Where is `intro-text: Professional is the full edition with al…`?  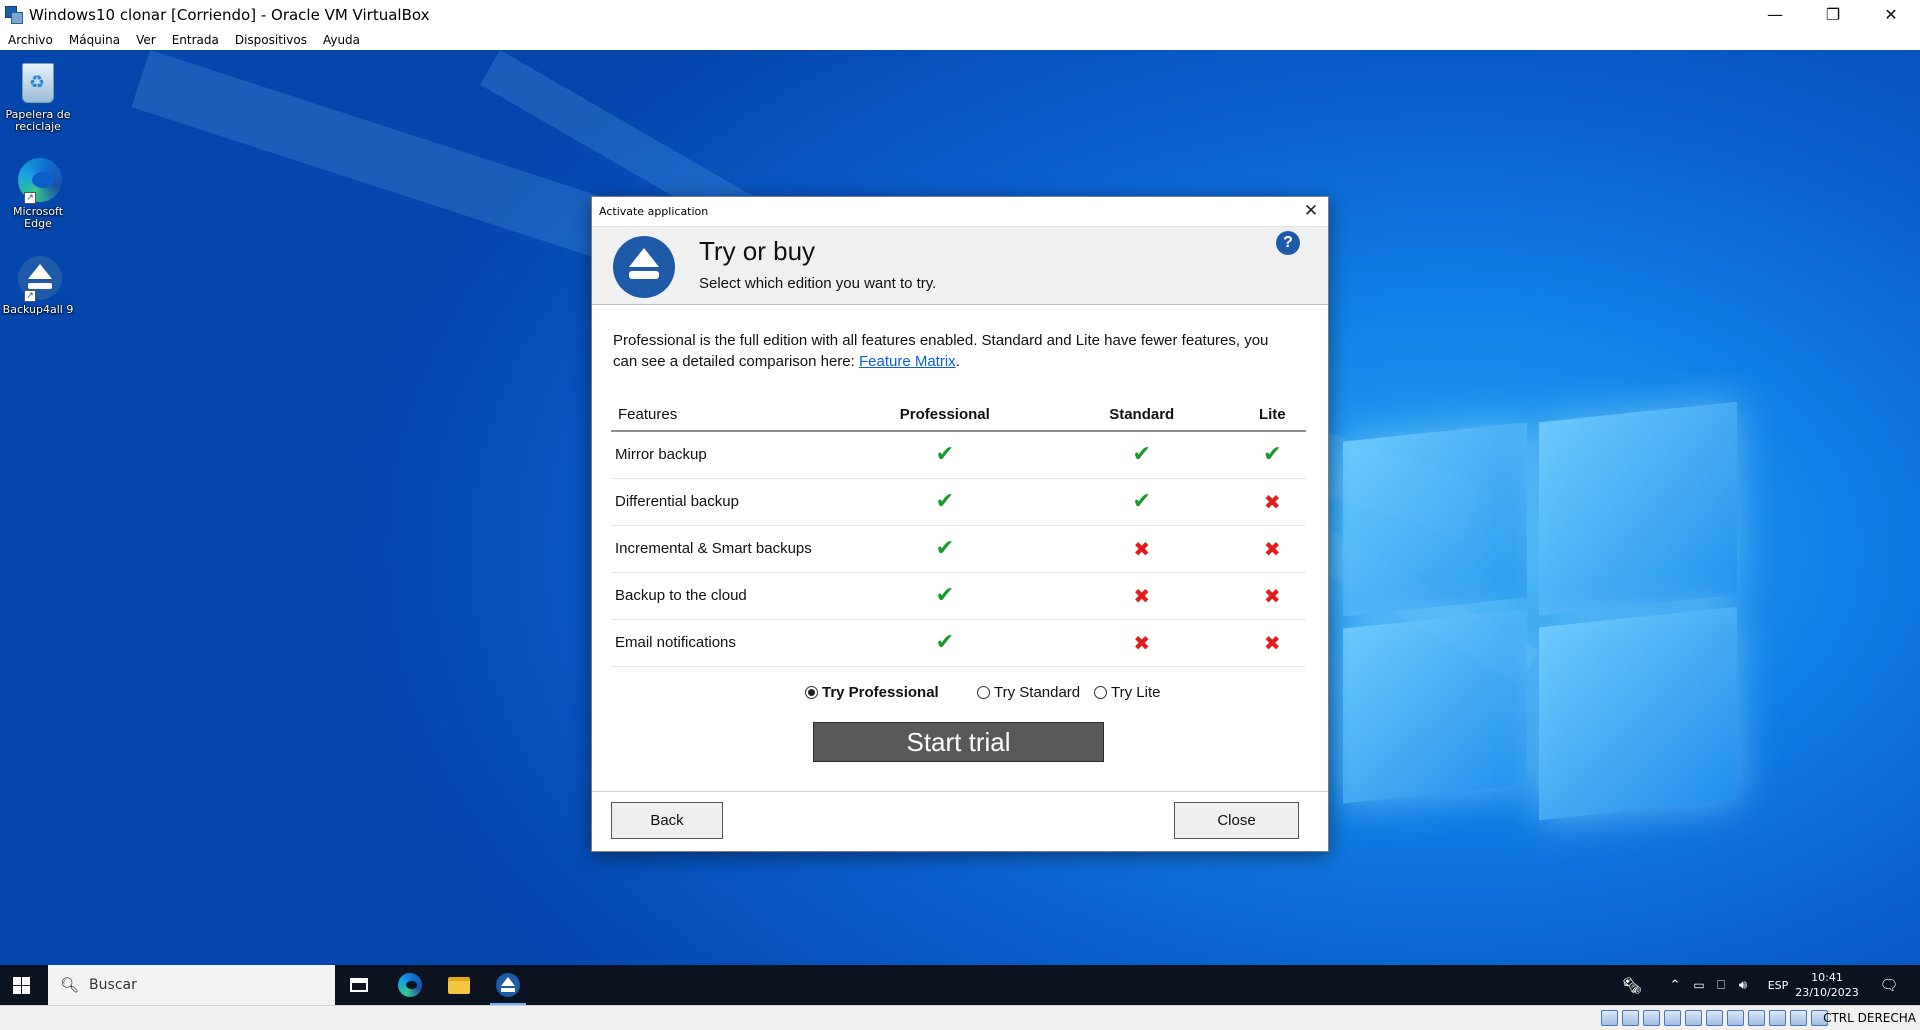 intro-text: Professional is the full edition with al… is located at coordinates (953, 351).